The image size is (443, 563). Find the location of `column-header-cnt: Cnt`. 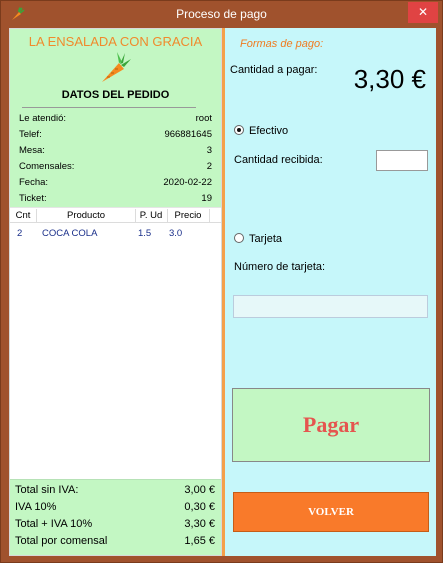

column-header-cnt: Cnt is located at coordinates (23, 215).